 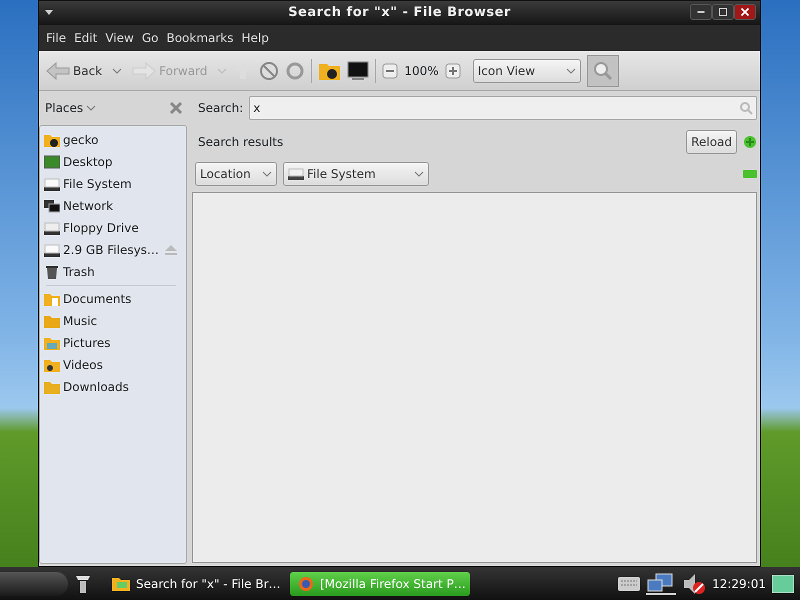 I want to click on computer-icon, so click(x=358, y=70).